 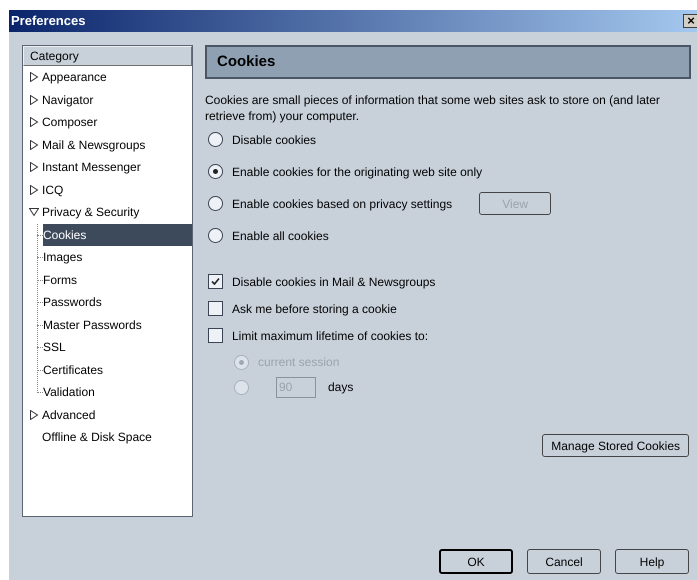 What do you see at coordinates (60, 280) in the screenshot?
I see `tree-item-label: Forms` at bounding box center [60, 280].